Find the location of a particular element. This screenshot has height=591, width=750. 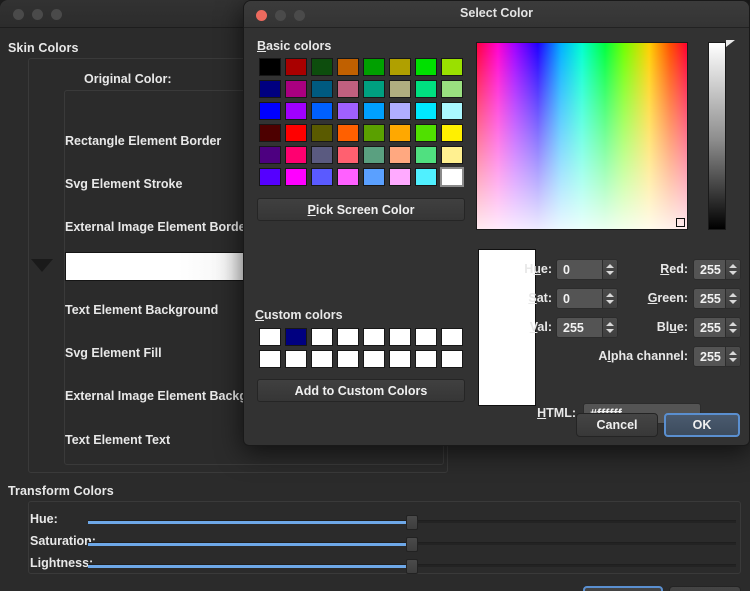

red-spin-arrows is located at coordinates (732, 269).